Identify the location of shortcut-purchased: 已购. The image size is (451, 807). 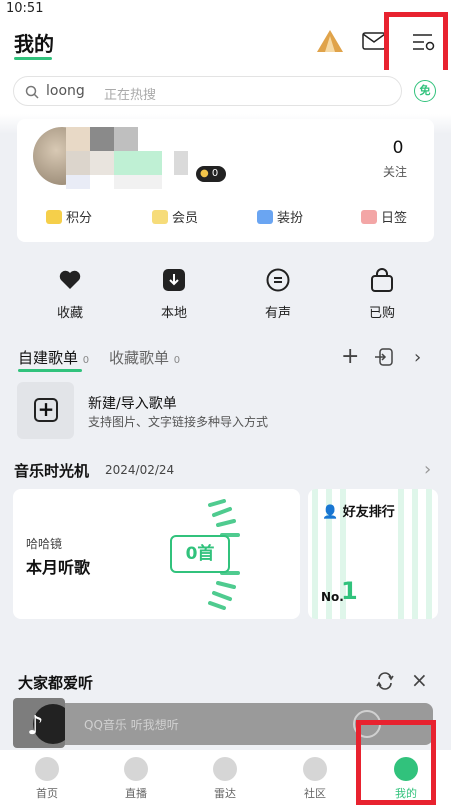
(382, 294).